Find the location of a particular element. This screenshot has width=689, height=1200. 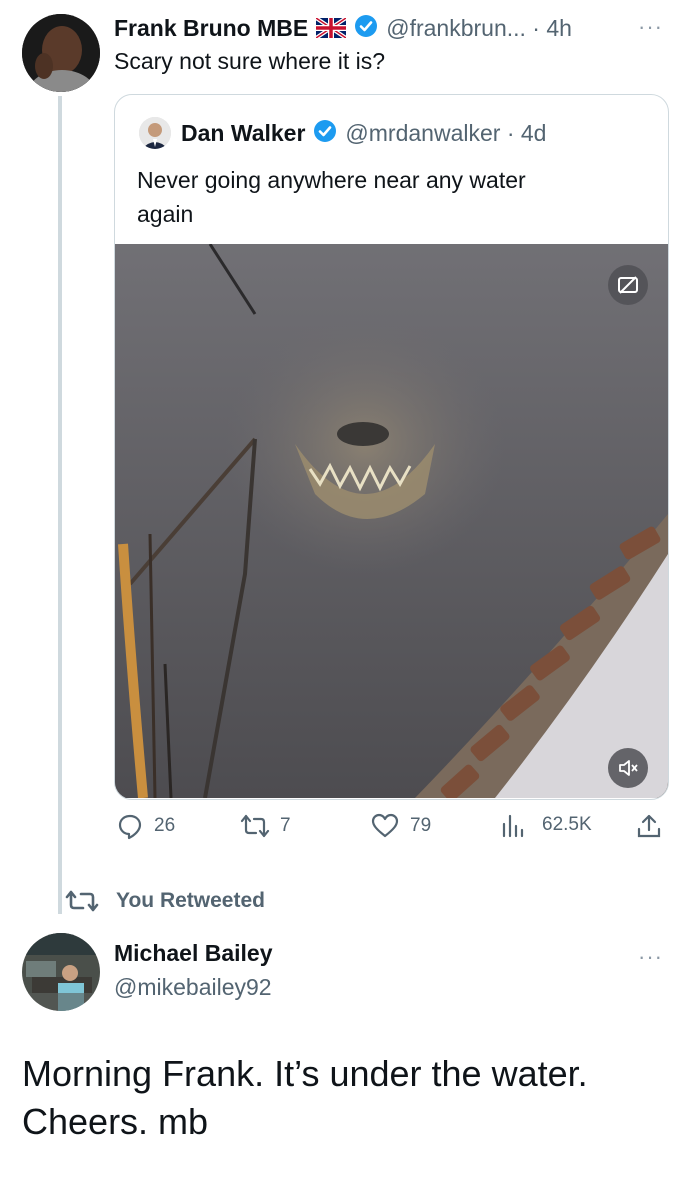

handle-time: @frankbrun... · 4h is located at coordinates (479, 28).